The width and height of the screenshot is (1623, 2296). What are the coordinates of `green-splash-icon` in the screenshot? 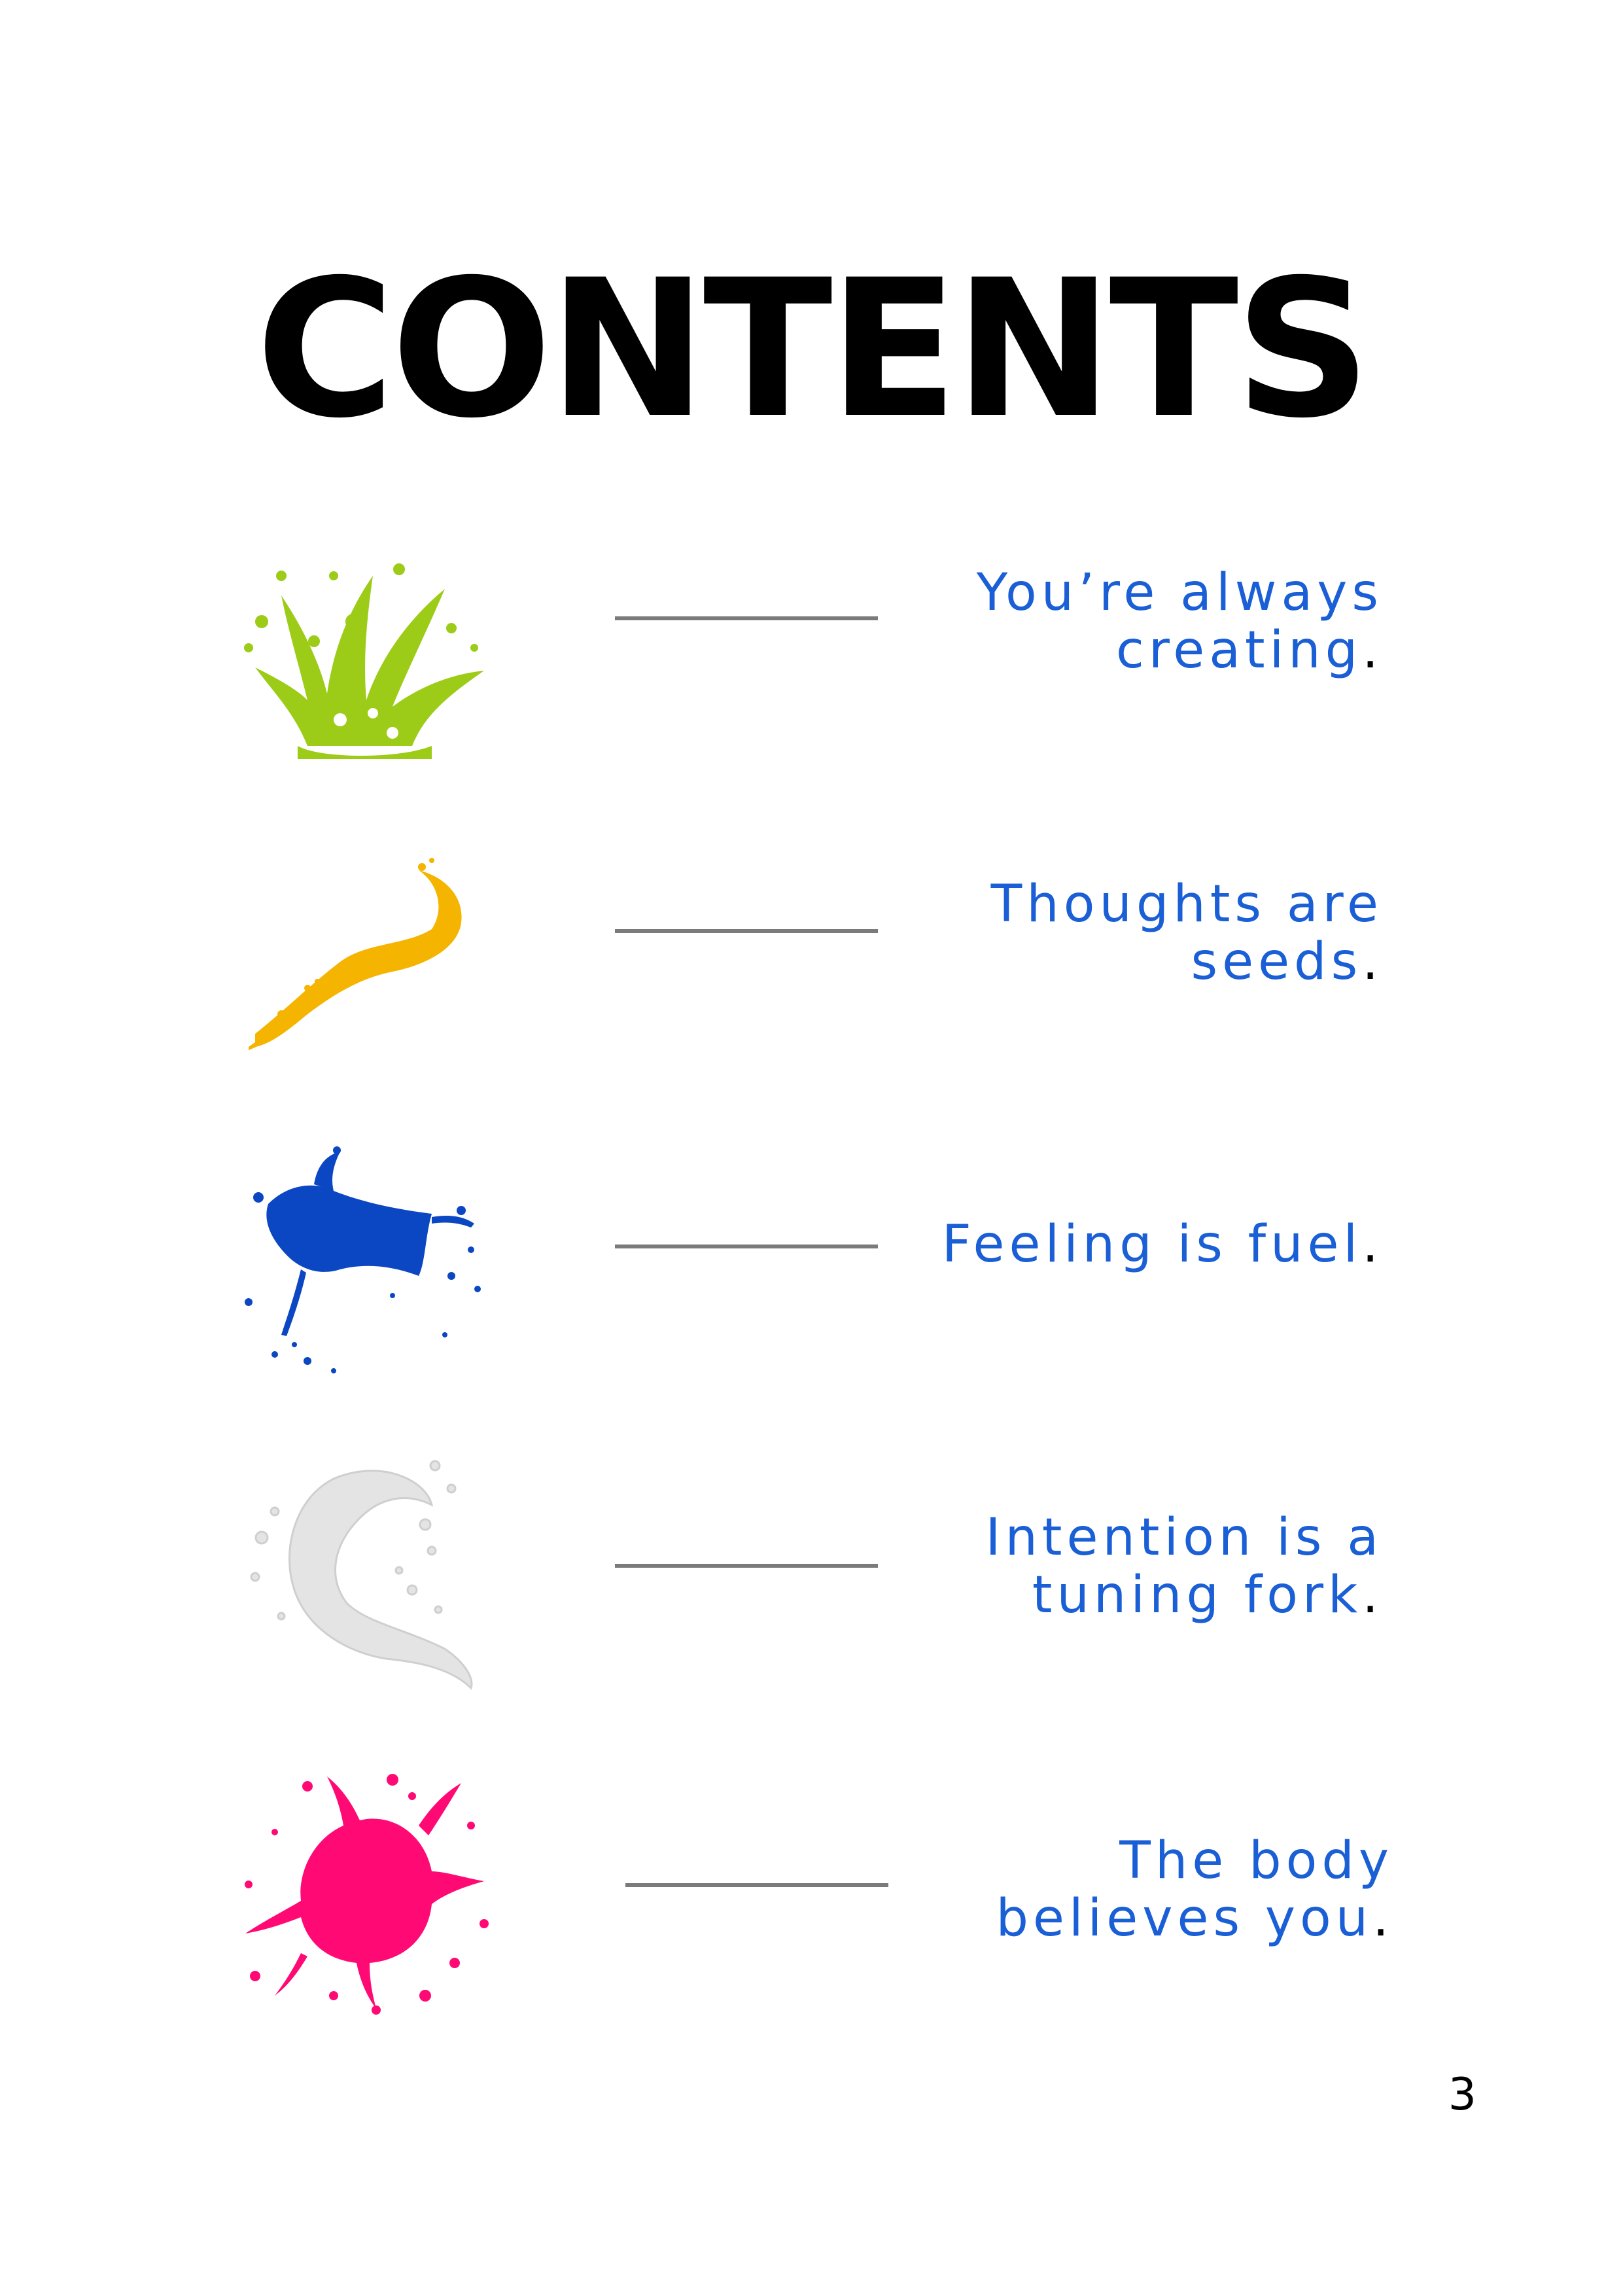 It's located at (367, 674).